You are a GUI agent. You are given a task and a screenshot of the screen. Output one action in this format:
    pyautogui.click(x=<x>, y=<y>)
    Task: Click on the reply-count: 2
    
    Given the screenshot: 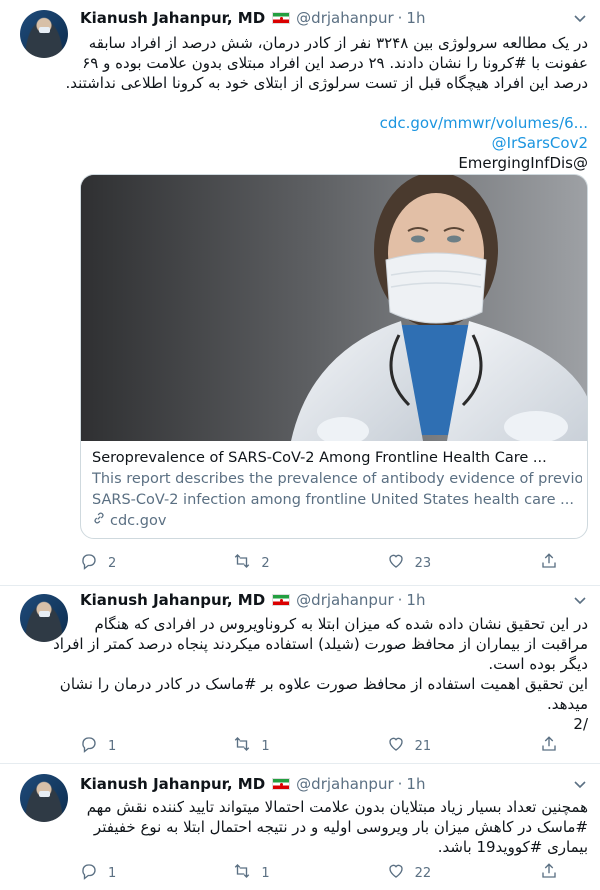 What is the action you would take?
    pyautogui.click(x=112, y=563)
    